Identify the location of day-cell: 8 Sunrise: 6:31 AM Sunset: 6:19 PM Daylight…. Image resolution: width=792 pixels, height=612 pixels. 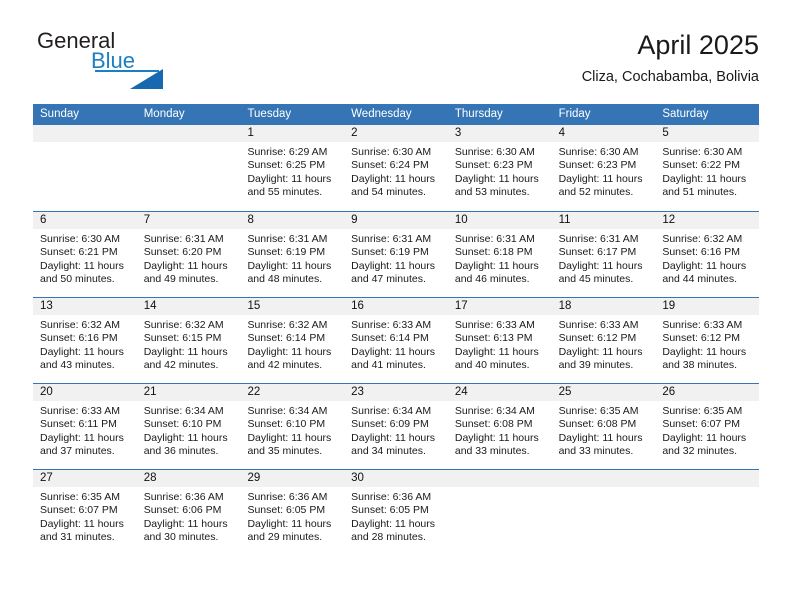
(292, 254).